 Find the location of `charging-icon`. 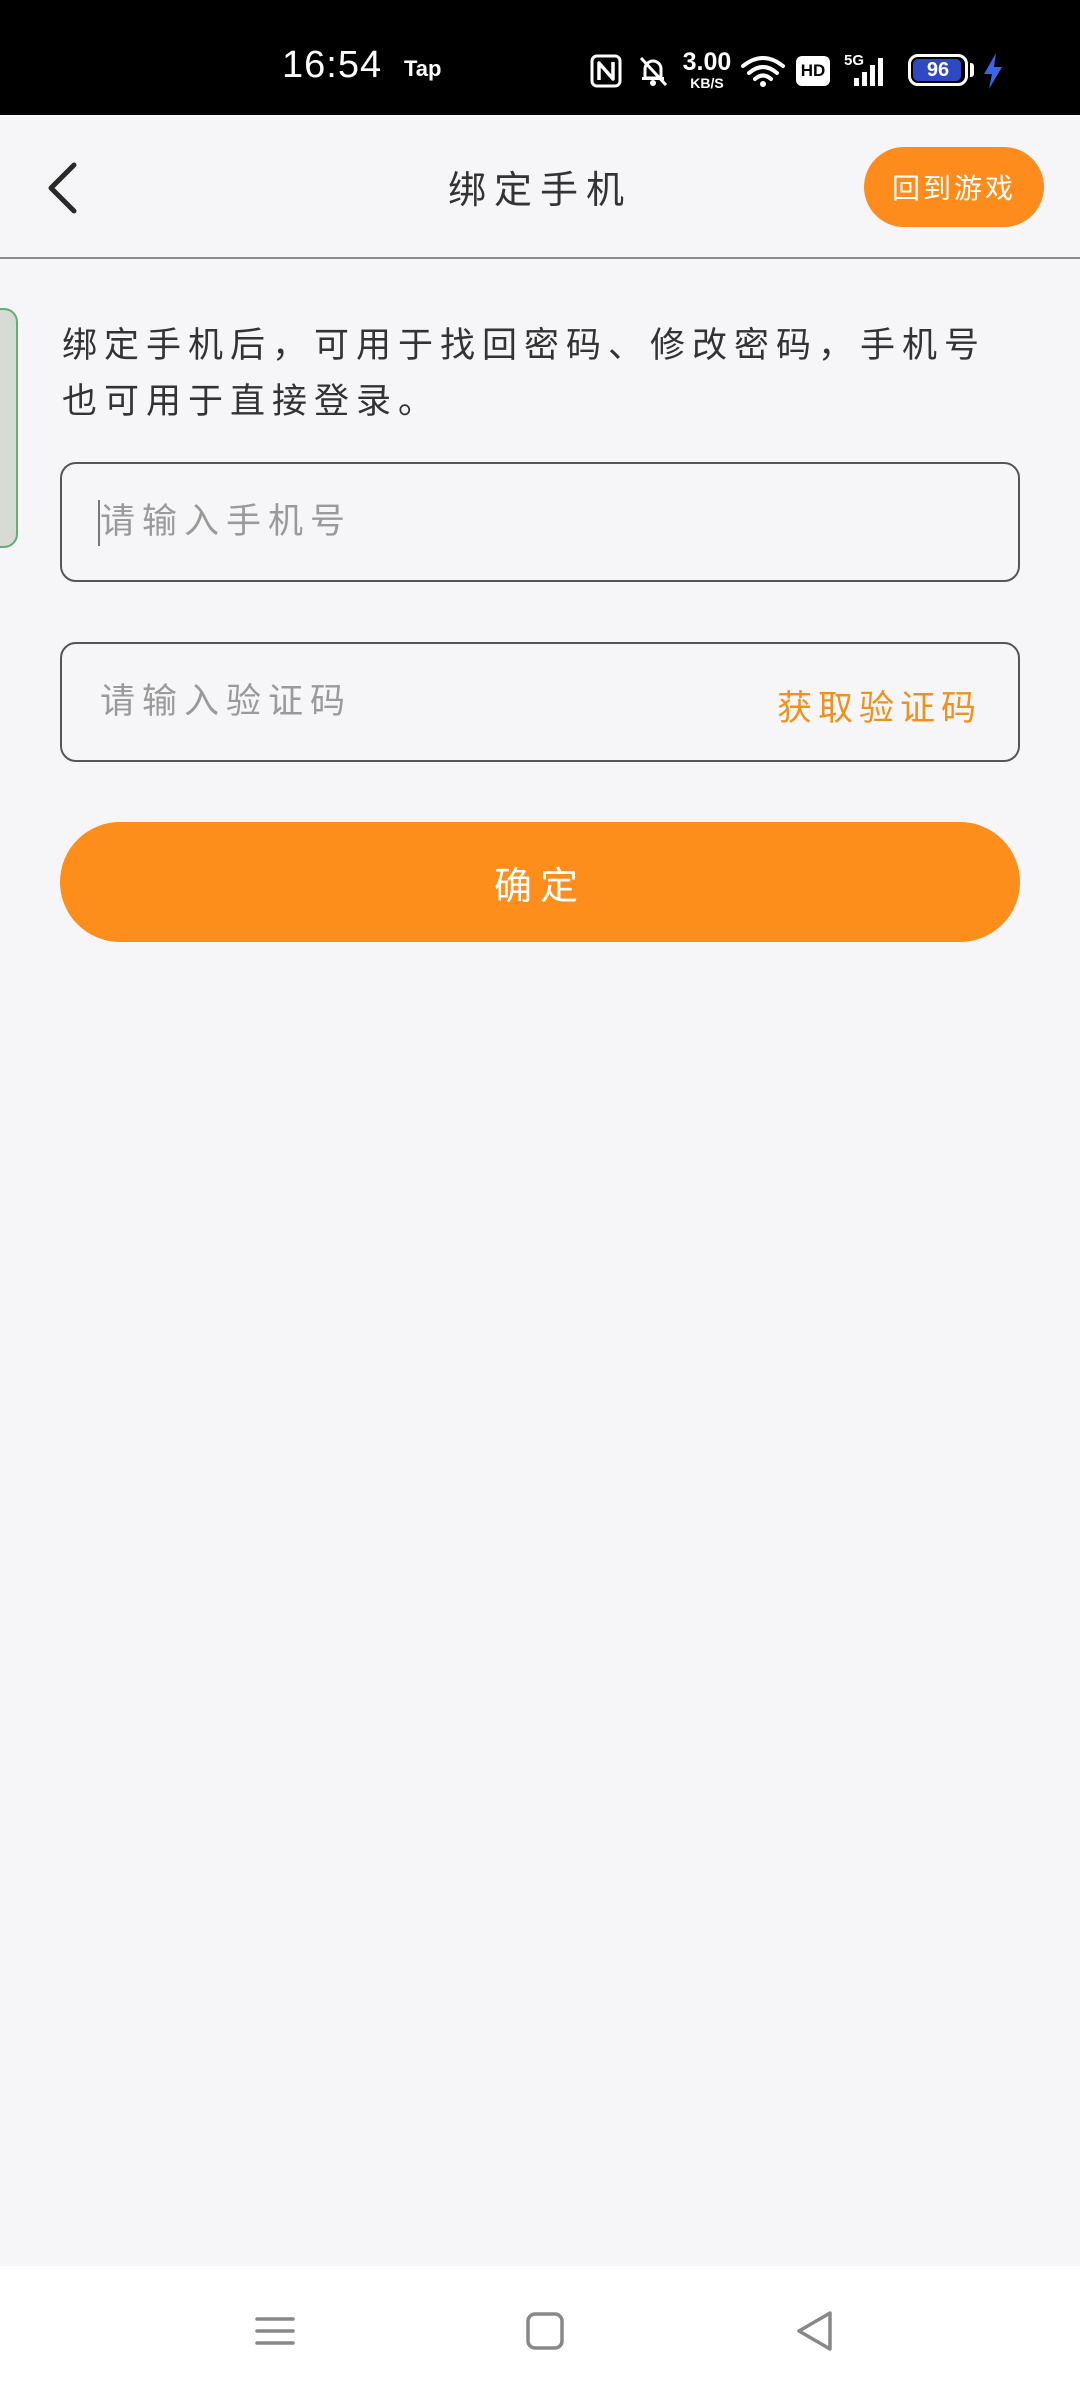

charging-icon is located at coordinates (993, 73).